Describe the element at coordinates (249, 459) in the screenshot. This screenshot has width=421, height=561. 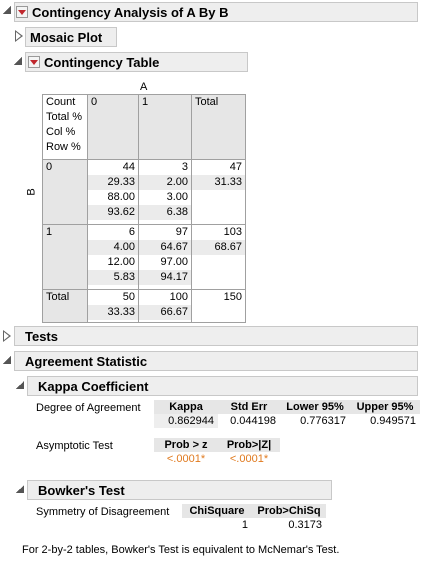
I see `prob-abs-z-value: <.0001*` at that location.